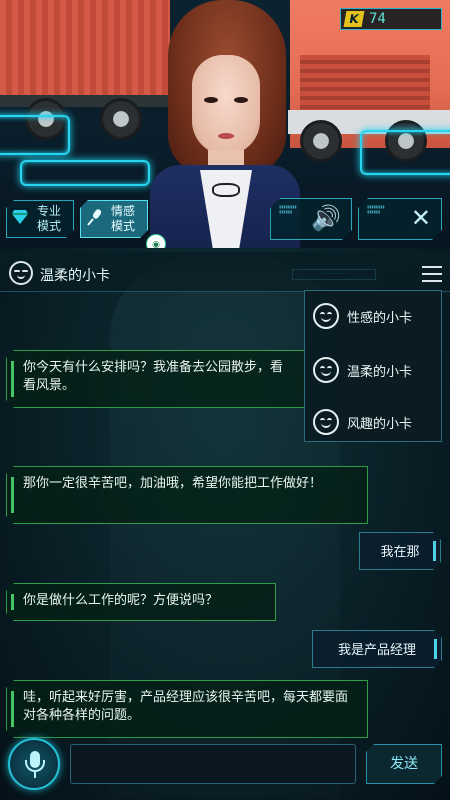  I want to click on persona-option-sexy: 性感的小卡, so click(374, 316).